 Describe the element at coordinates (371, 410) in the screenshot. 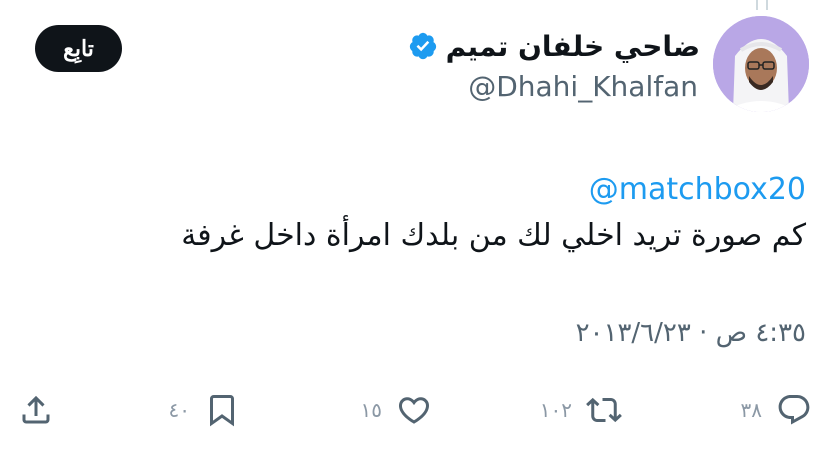

I see `like-count: ١٥` at that location.